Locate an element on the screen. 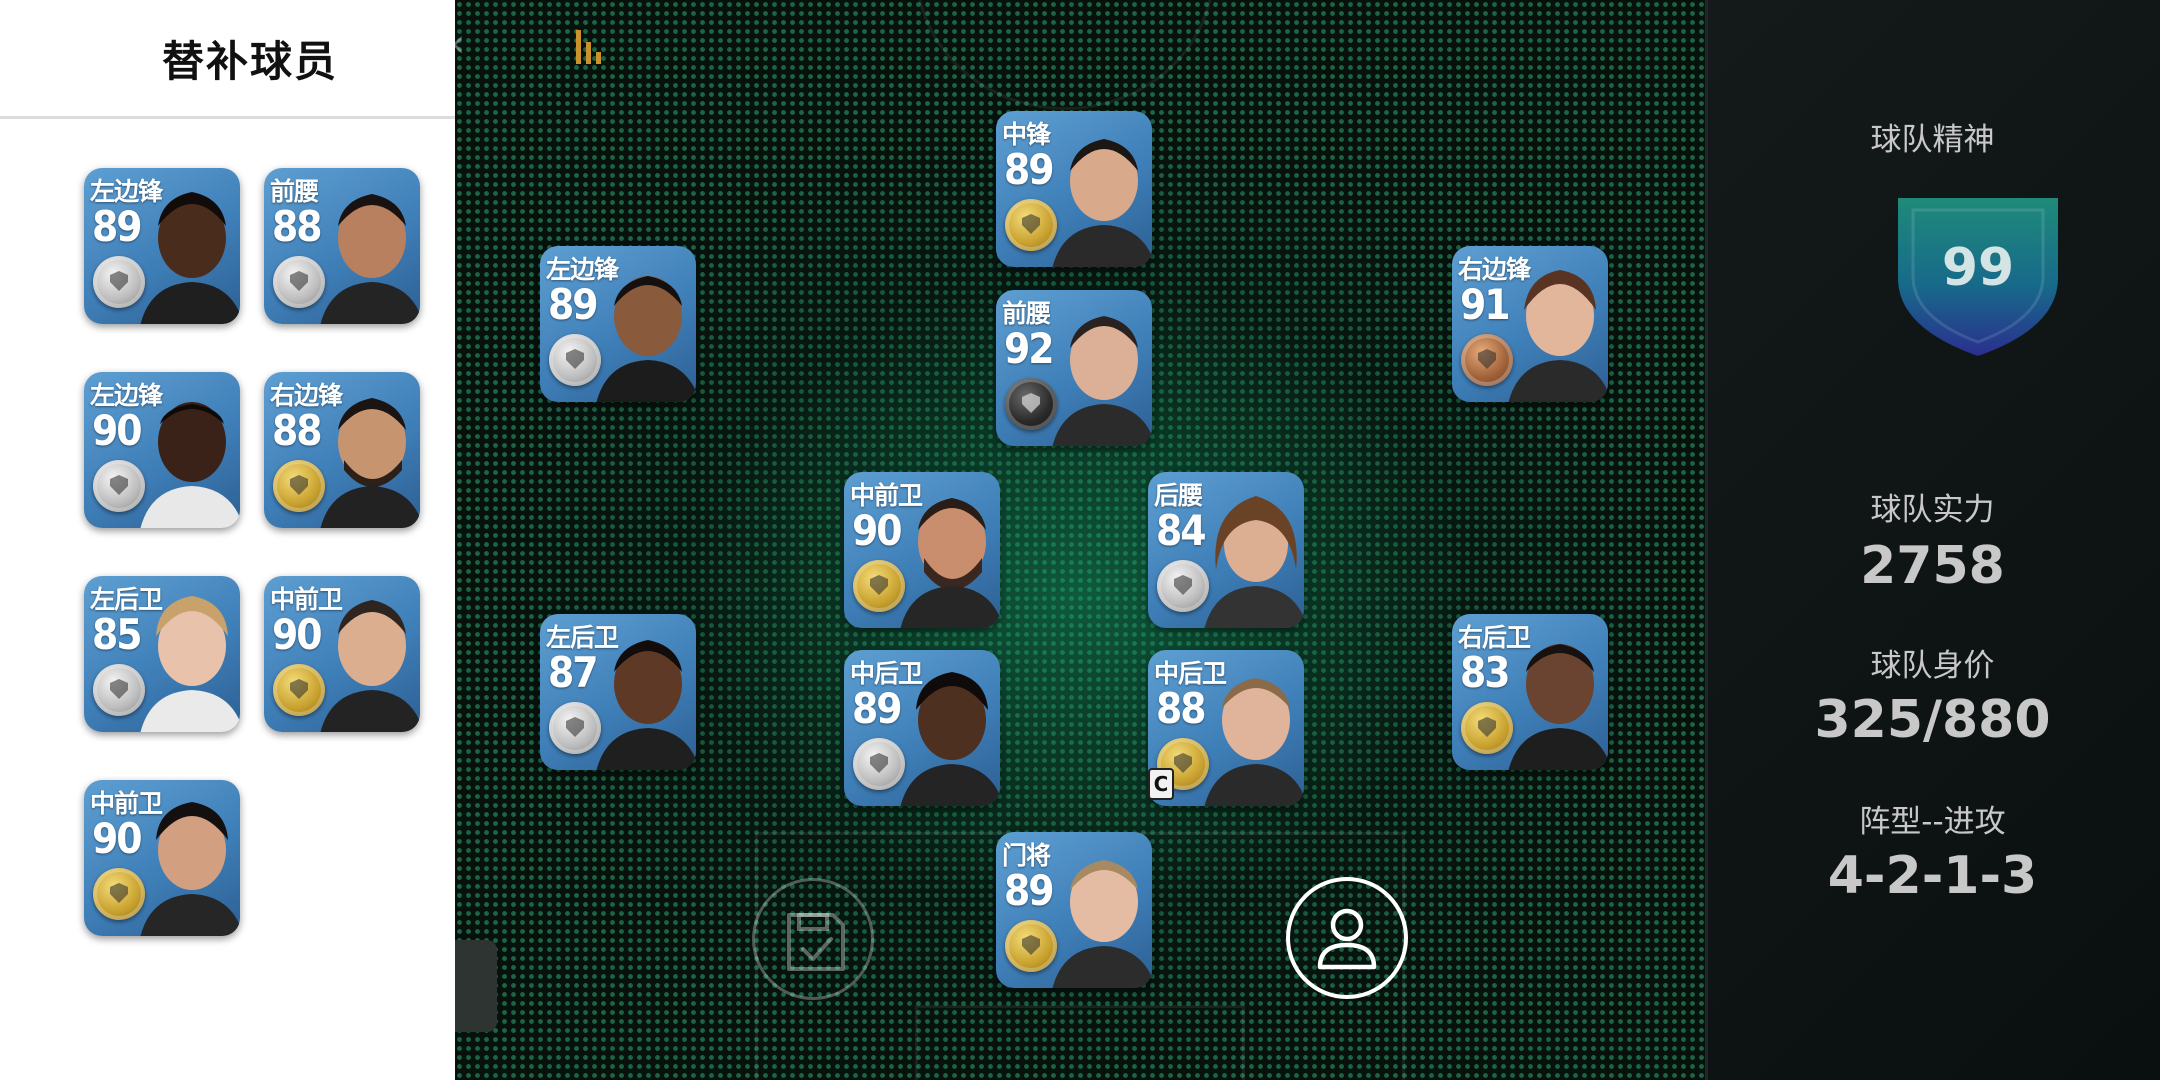 The height and width of the screenshot is (1080, 2160). captain-badge: C is located at coordinates (1161, 784).